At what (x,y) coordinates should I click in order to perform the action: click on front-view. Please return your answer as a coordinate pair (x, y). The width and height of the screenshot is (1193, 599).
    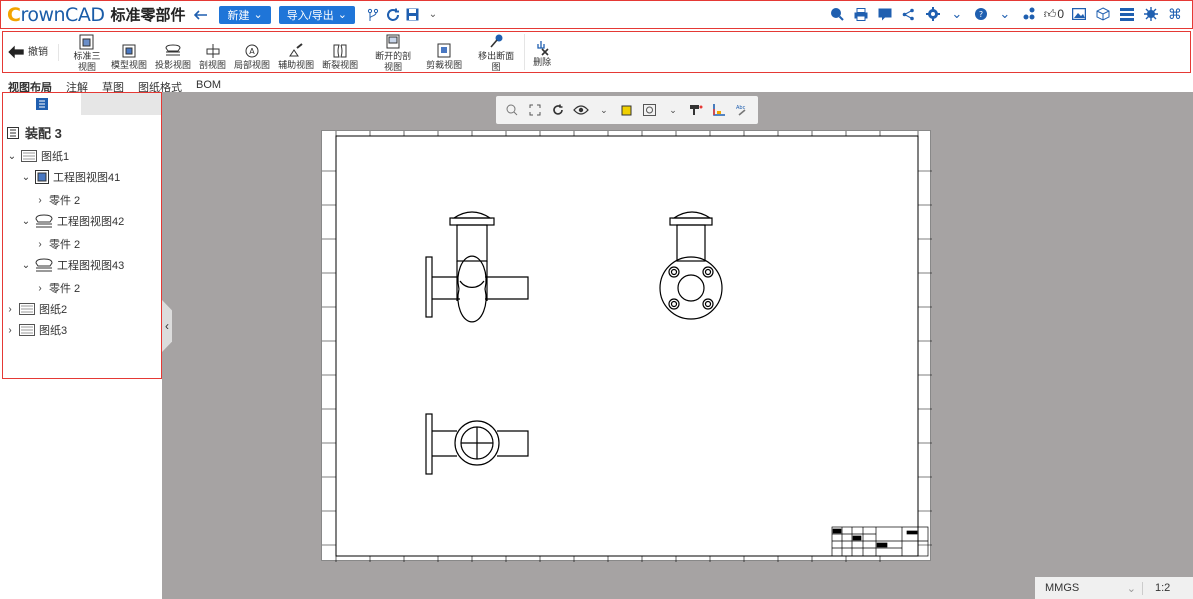
    Looking at the image, I should click on (477, 267).